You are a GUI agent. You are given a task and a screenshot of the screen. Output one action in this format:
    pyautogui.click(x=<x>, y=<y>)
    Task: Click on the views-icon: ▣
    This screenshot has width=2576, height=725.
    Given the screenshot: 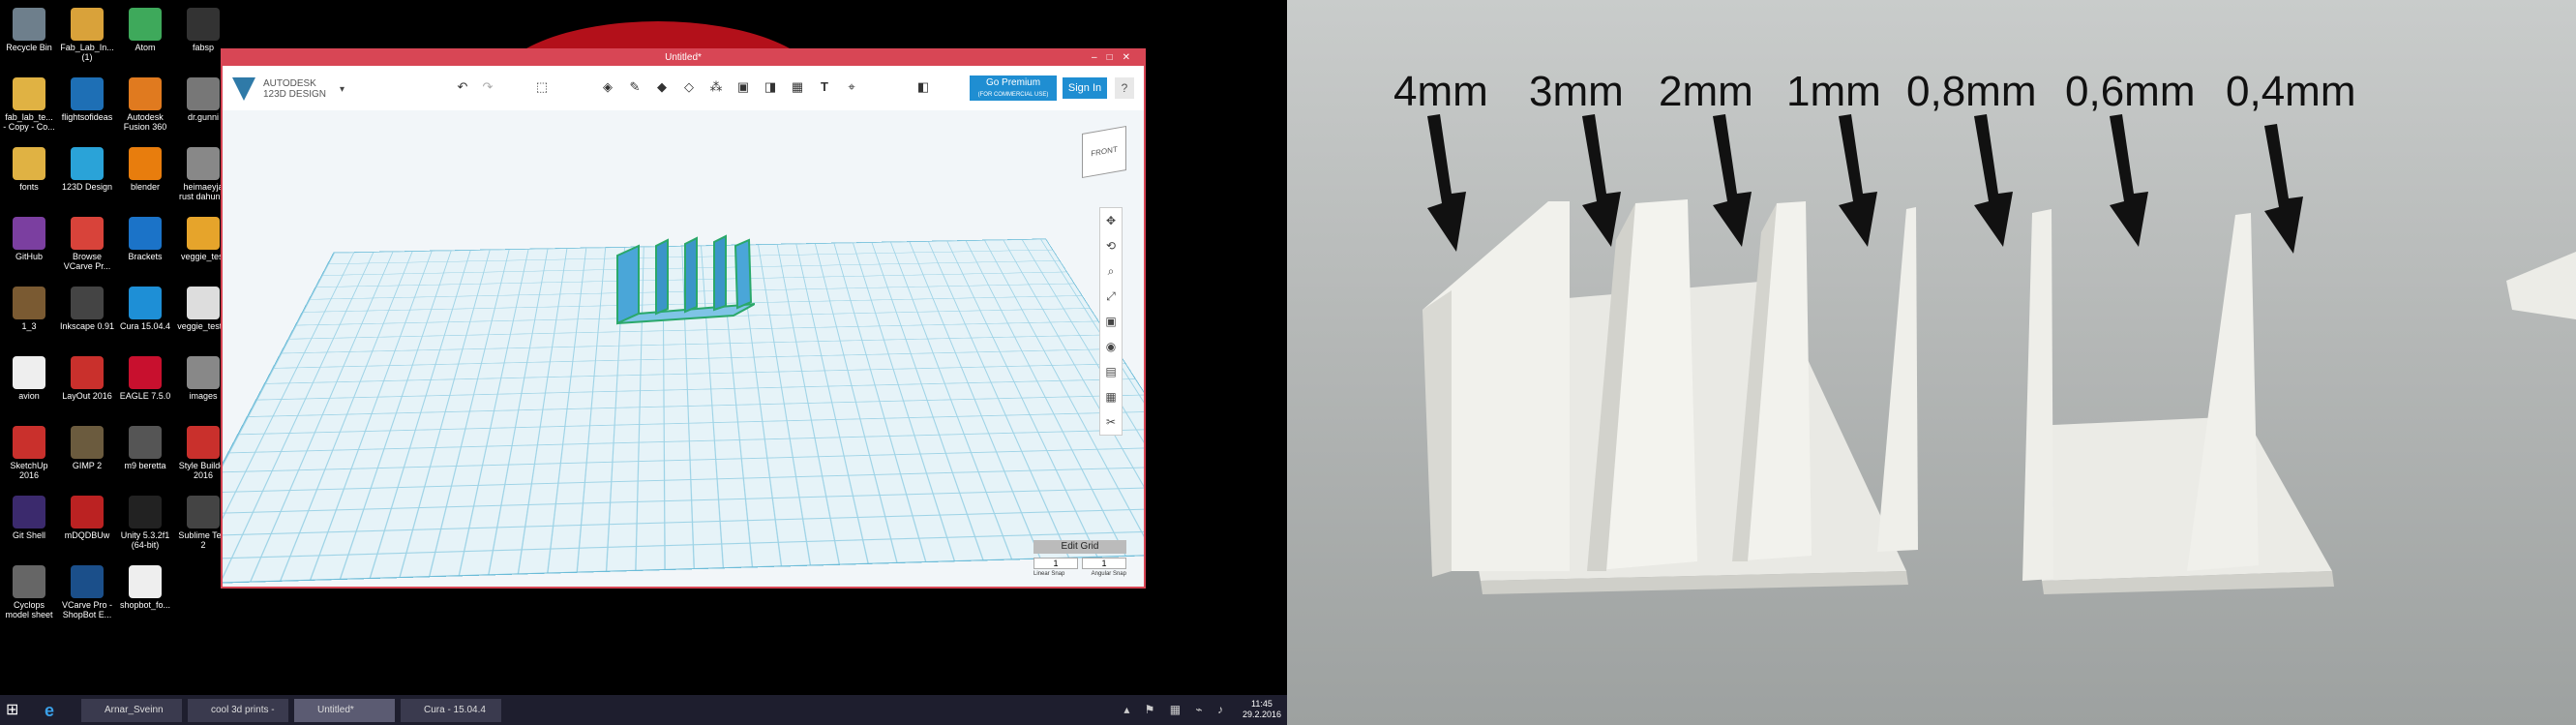 What is the action you would take?
    pyautogui.click(x=1111, y=321)
    